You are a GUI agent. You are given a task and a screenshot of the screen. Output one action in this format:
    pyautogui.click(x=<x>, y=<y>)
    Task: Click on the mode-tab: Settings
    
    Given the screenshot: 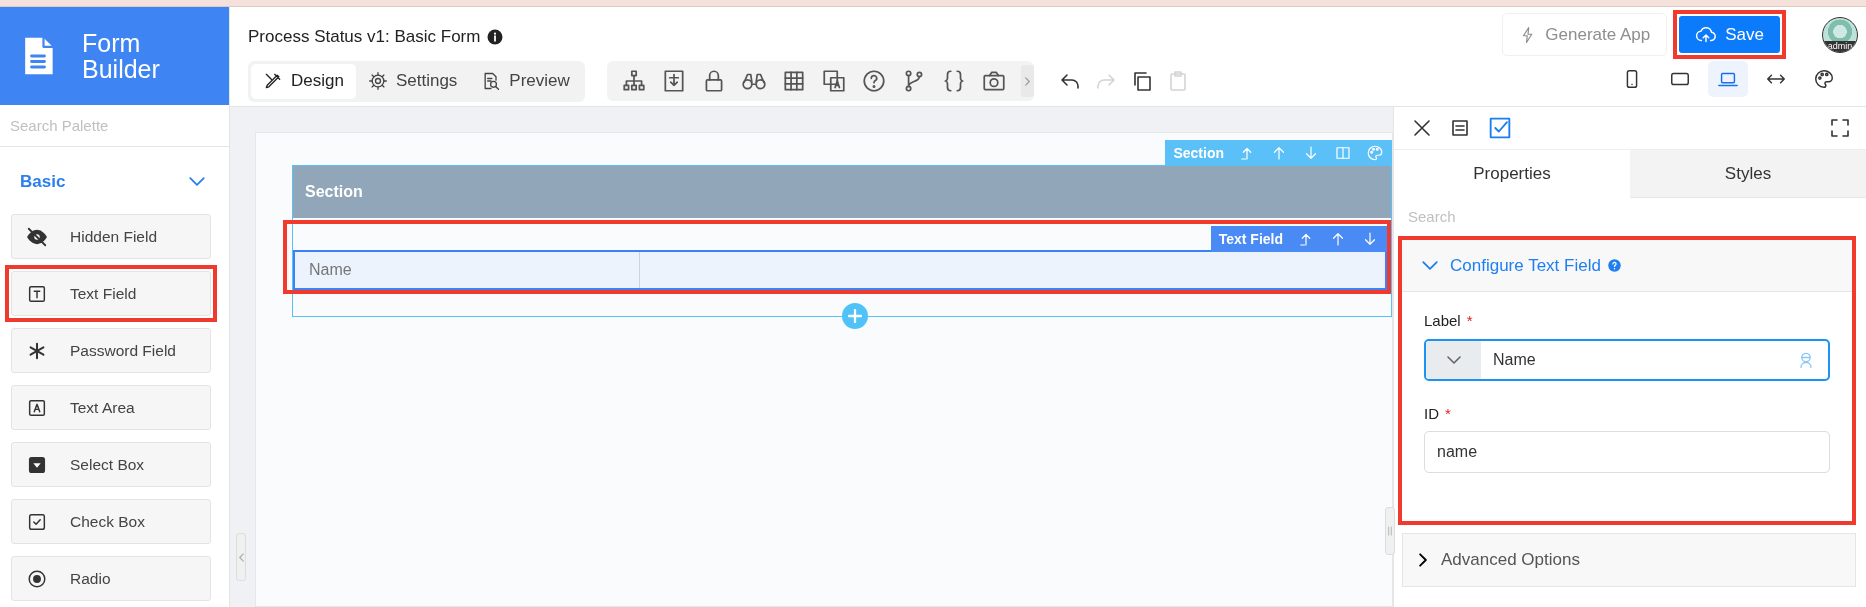 What is the action you would take?
    pyautogui.click(x=412, y=81)
    